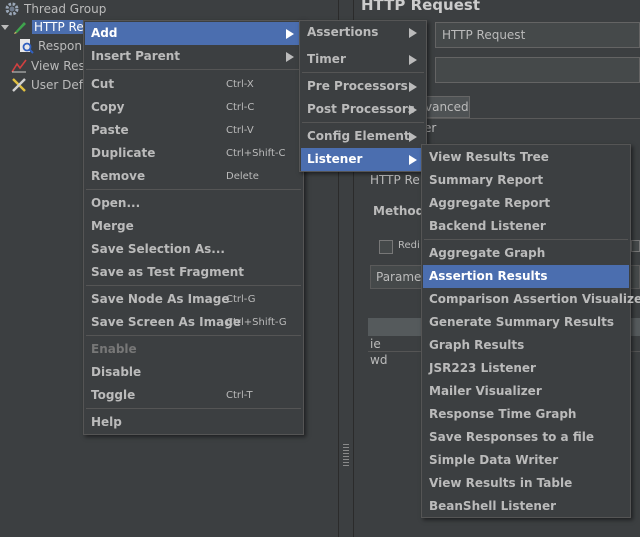  Describe the element at coordinates (193, 176) in the screenshot. I see `menu-item-remove: Remove Delete` at that location.